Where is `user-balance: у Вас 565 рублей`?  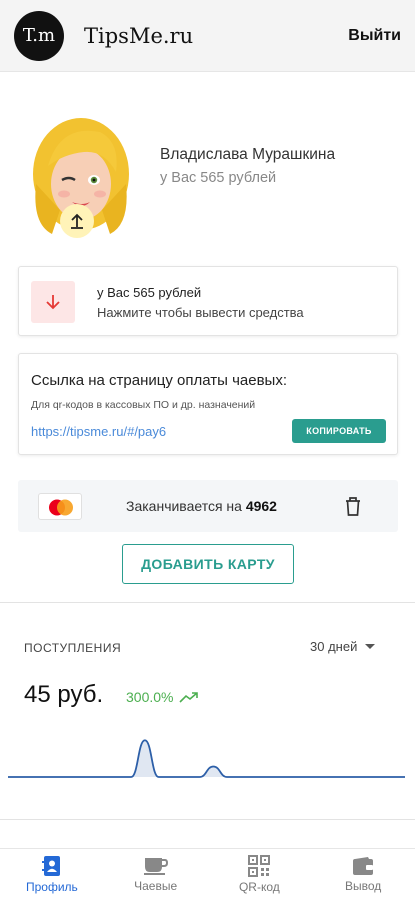
user-balance: у Вас 565 рублей is located at coordinates (218, 178).